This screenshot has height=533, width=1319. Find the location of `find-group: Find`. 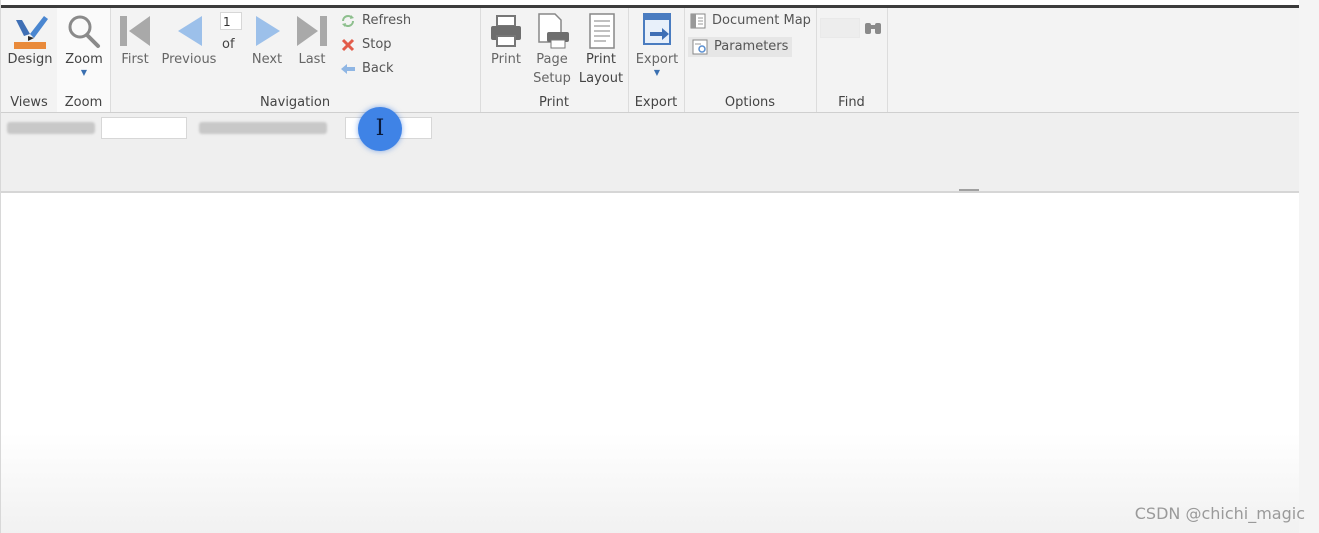

find-group: Find is located at coordinates (852, 60).